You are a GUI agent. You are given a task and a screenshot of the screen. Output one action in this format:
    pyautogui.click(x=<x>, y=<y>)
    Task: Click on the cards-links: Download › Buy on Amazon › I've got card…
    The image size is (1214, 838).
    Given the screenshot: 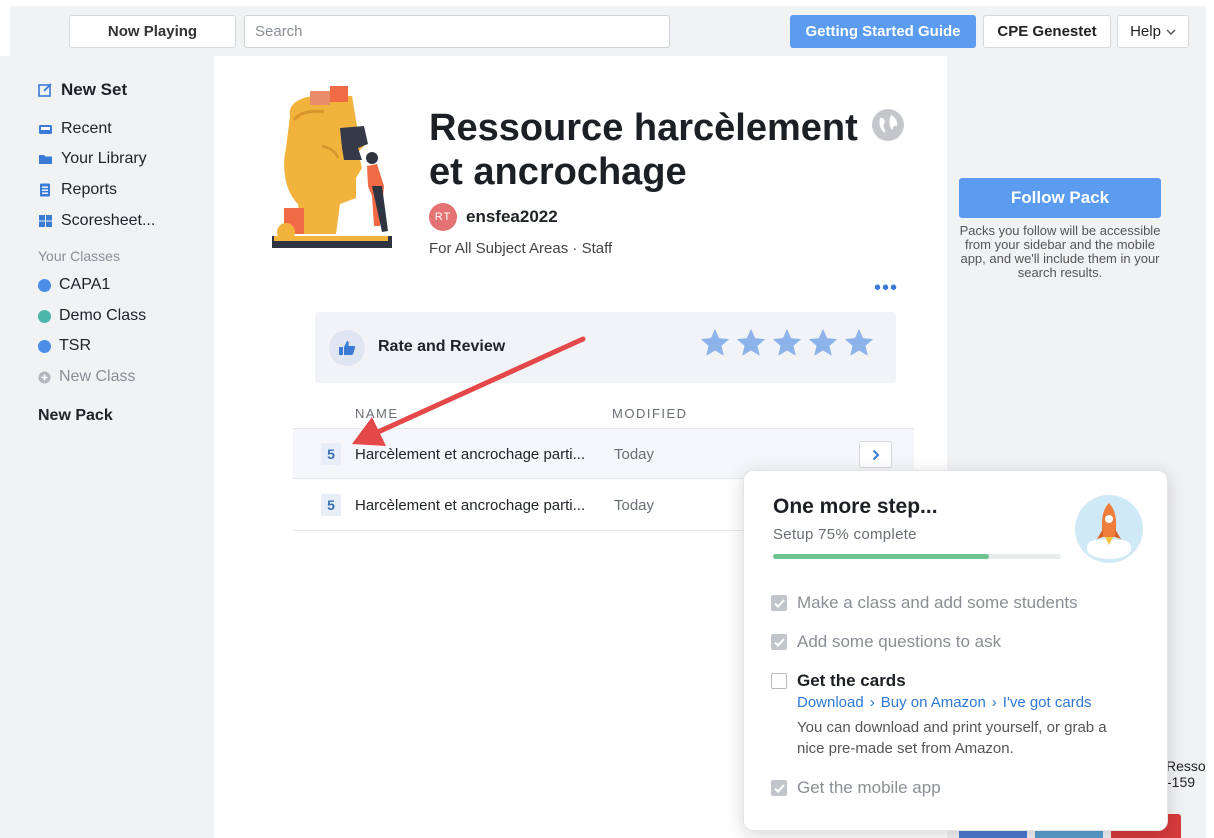 What is the action you would take?
    pyautogui.click(x=944, y=702)
    